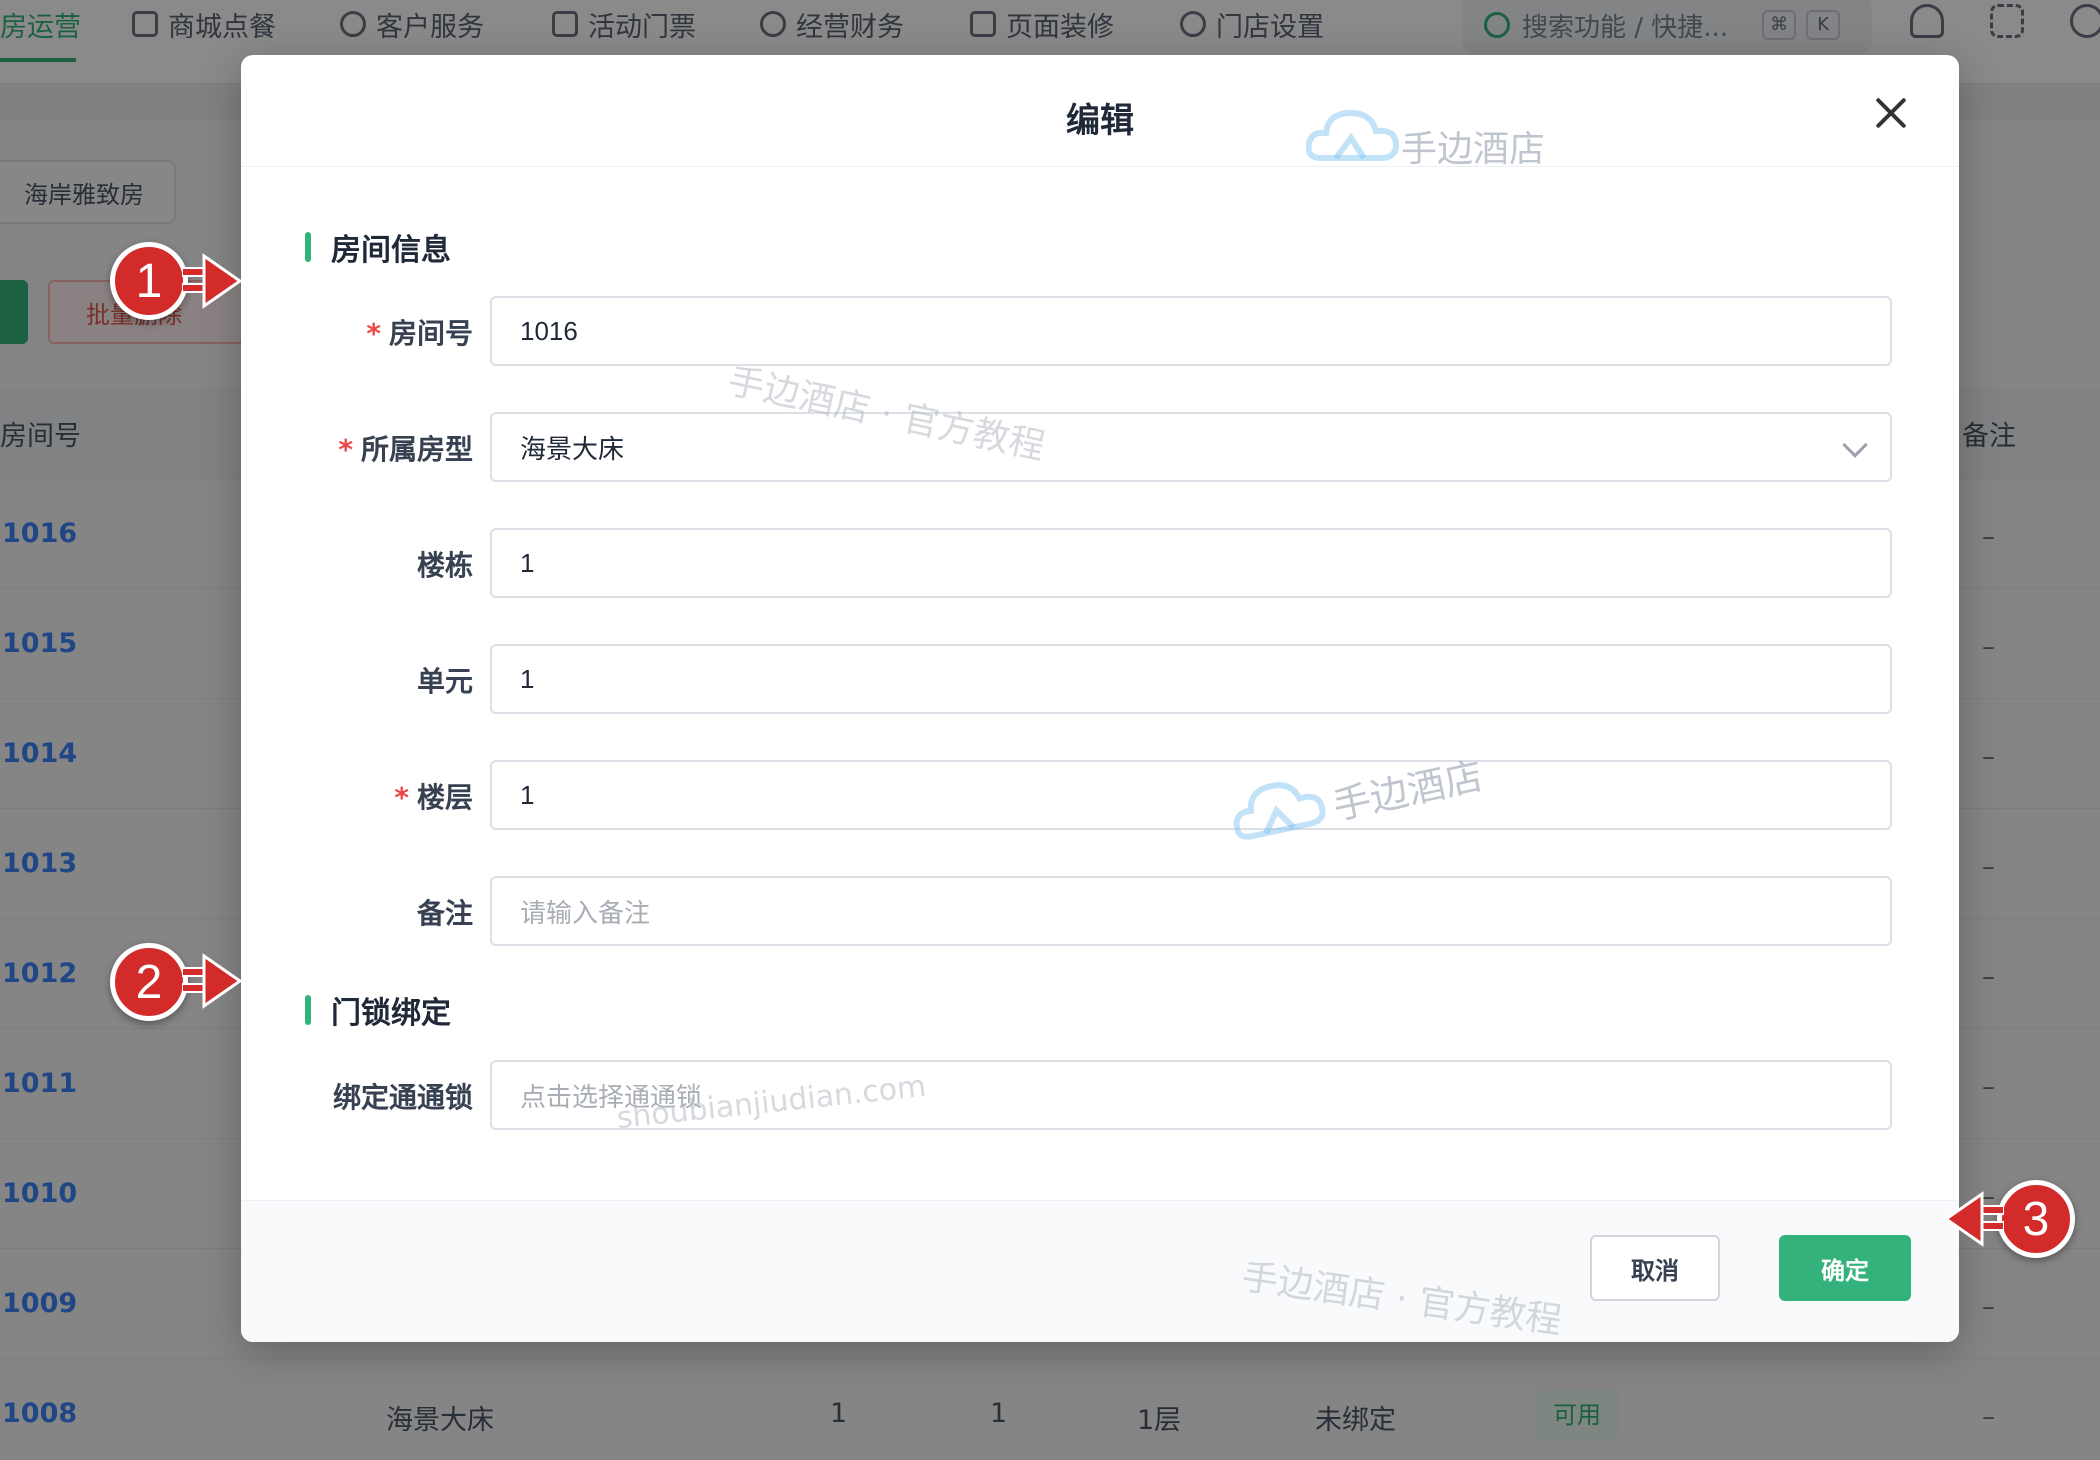 The height and width of the screenshot is (1460, 2100). What do you see at coordinates (419, 333) in the screenshot?
I see `room-number-label: * 房间号` at bounding box center [419, 333].